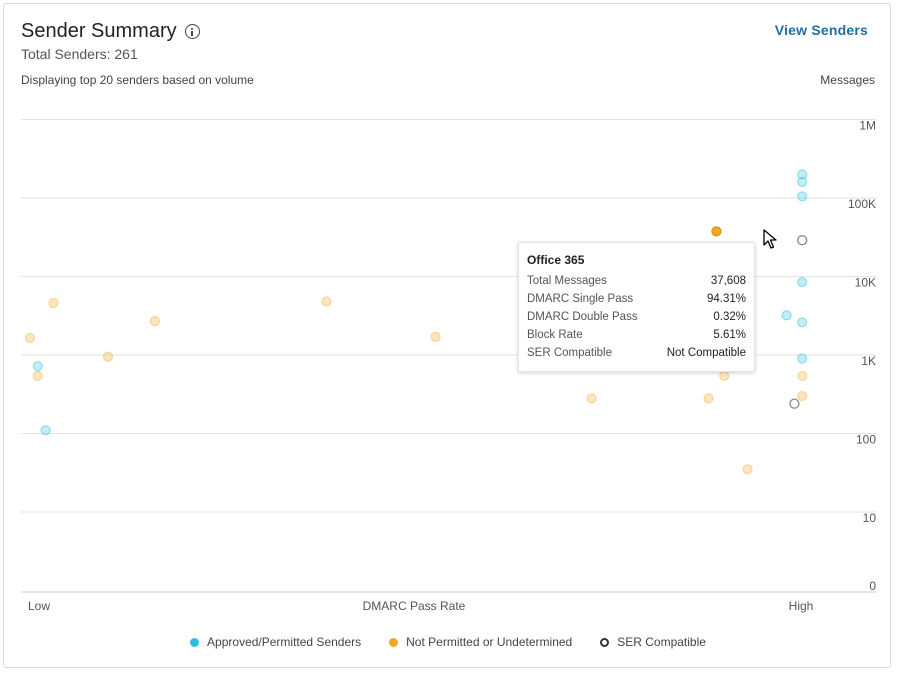  What do you see at coordinates (866, 440) in the screenshot?
I see `y-tick-label: 100` at bounding box center [866, 440].